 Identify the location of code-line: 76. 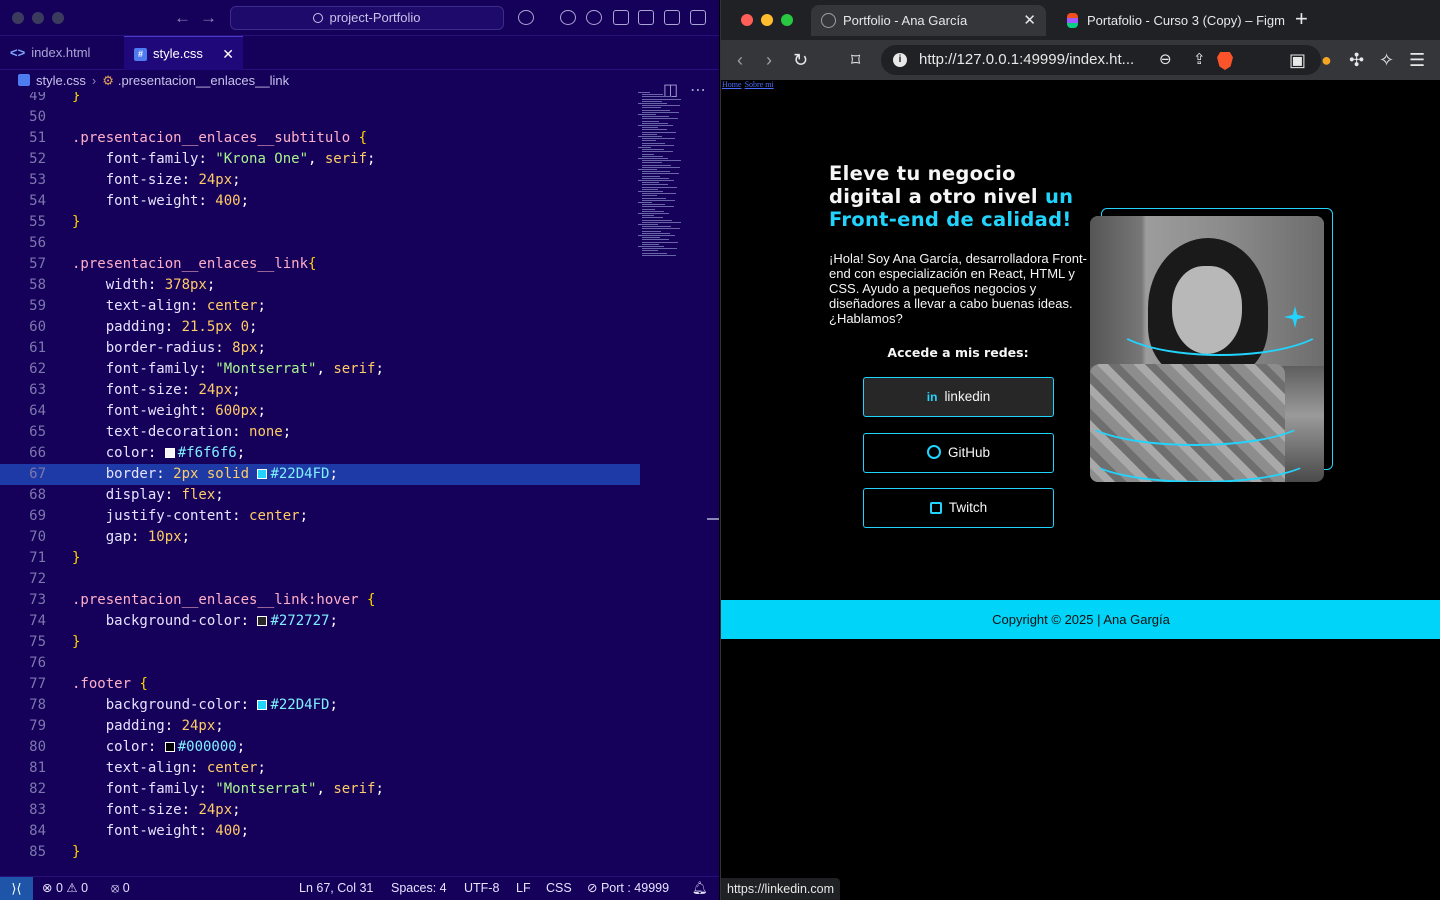
(320, 663).